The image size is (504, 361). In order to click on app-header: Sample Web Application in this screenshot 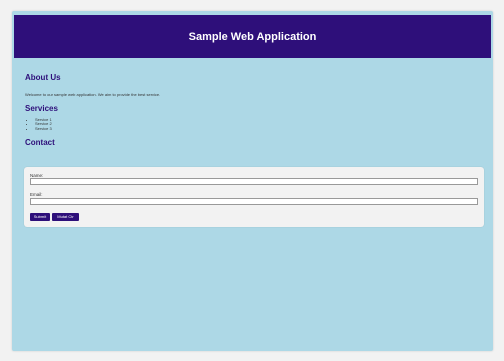, I will do `click(252, 36)`.